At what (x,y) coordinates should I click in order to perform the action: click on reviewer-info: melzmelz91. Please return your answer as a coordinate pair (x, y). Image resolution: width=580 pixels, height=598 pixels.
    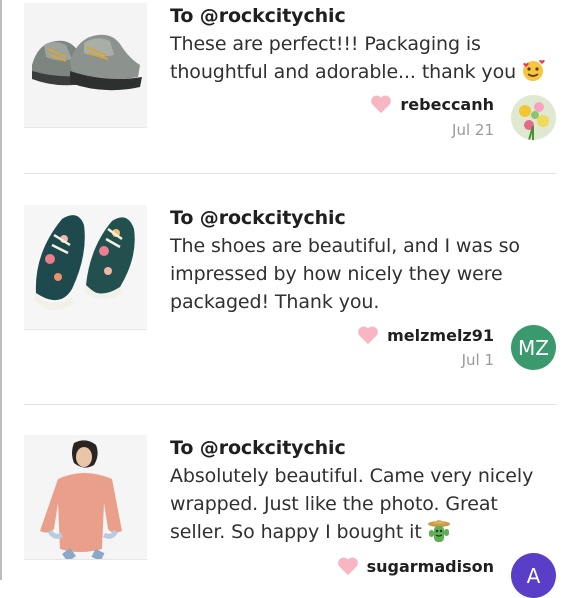
    Looking at the image, I should click on (425, 335).